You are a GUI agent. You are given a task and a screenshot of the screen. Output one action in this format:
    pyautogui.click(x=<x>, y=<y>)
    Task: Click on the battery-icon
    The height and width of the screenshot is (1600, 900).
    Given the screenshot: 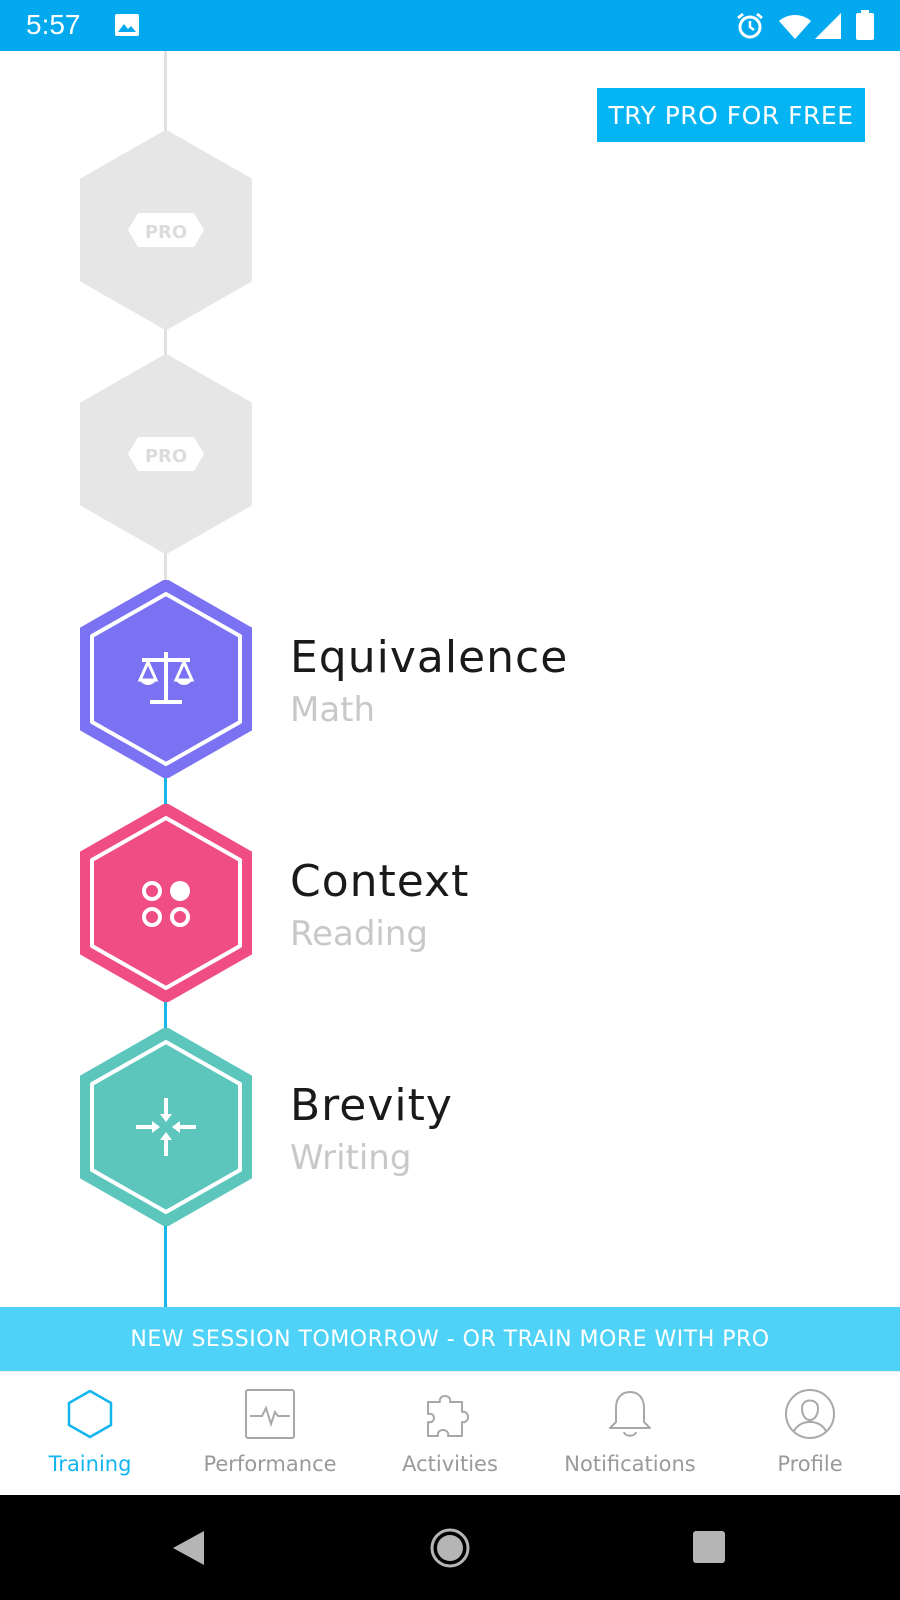 What is the action you would take?
    pyautogui.click(x=865, y=27)
    